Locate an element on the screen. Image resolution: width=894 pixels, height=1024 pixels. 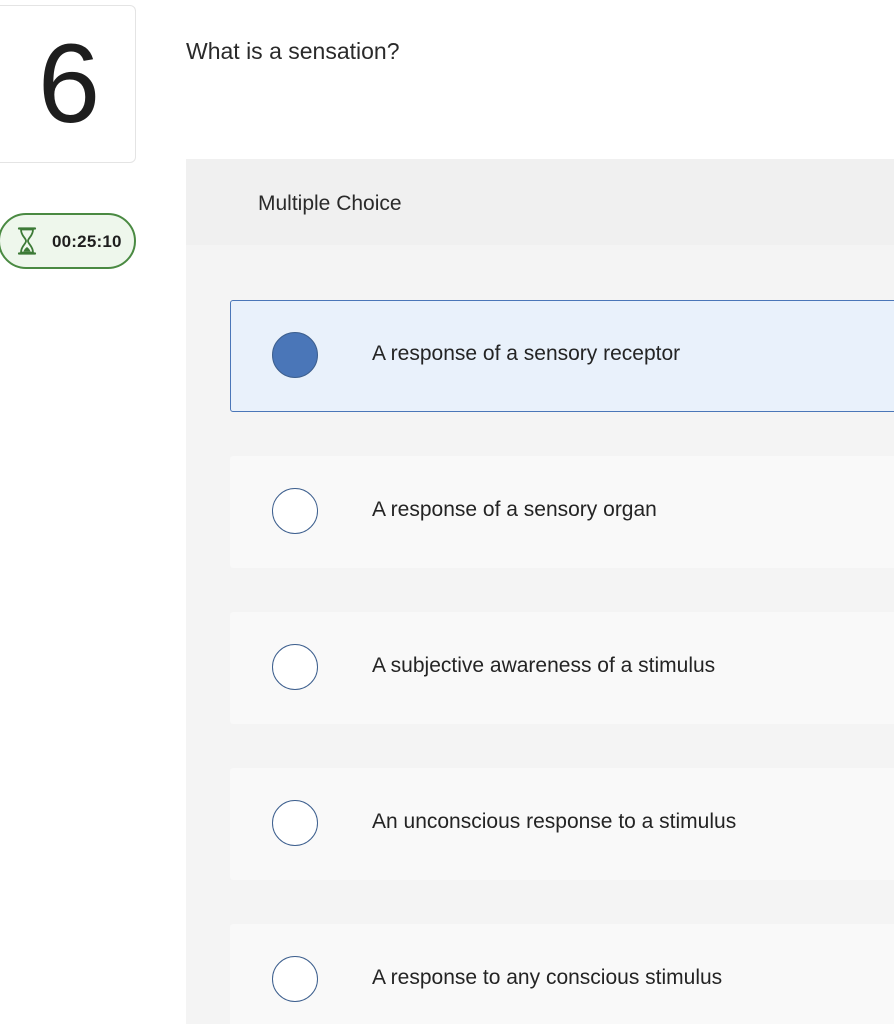
answer-option-2: A response of a sensory organ is located at coordinates (562, 512).